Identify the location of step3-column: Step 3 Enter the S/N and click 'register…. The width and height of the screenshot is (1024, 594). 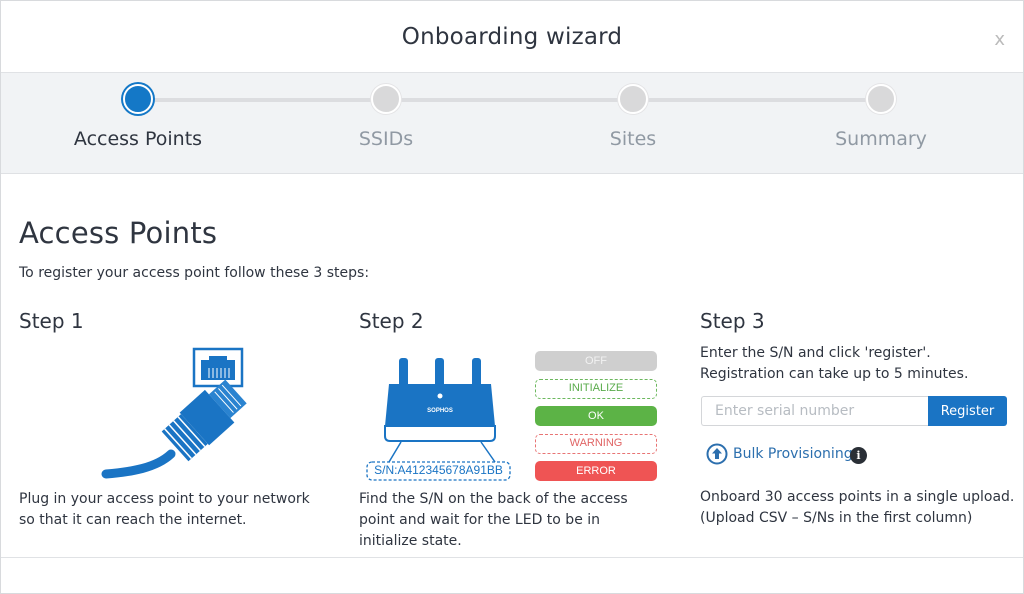
(860, 347).